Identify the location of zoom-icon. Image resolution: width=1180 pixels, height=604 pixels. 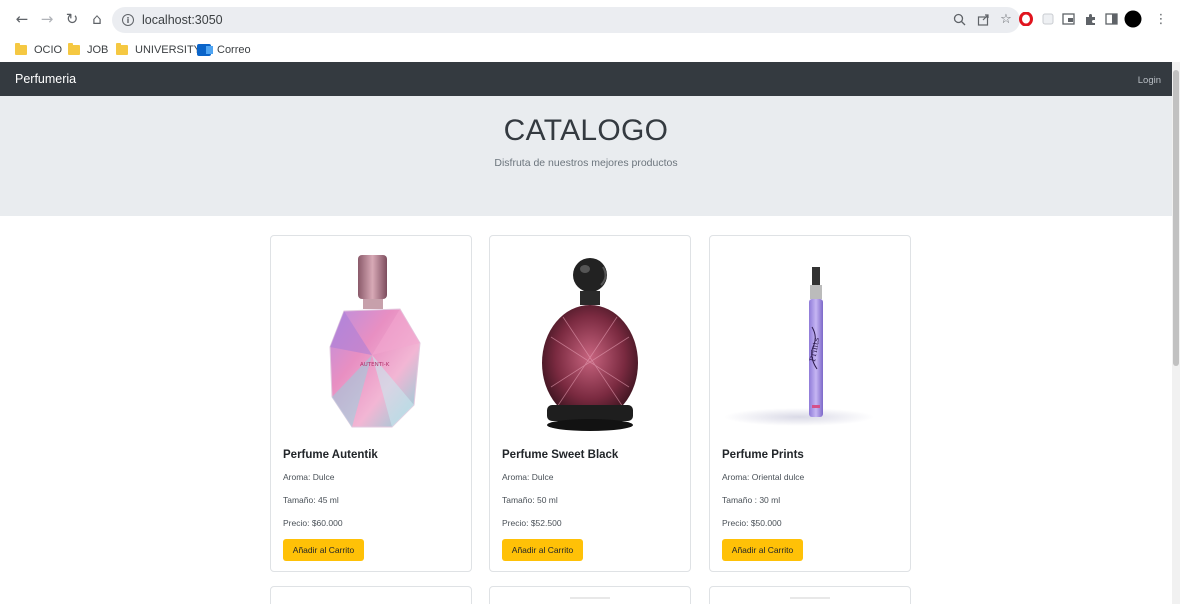
(959, 19).